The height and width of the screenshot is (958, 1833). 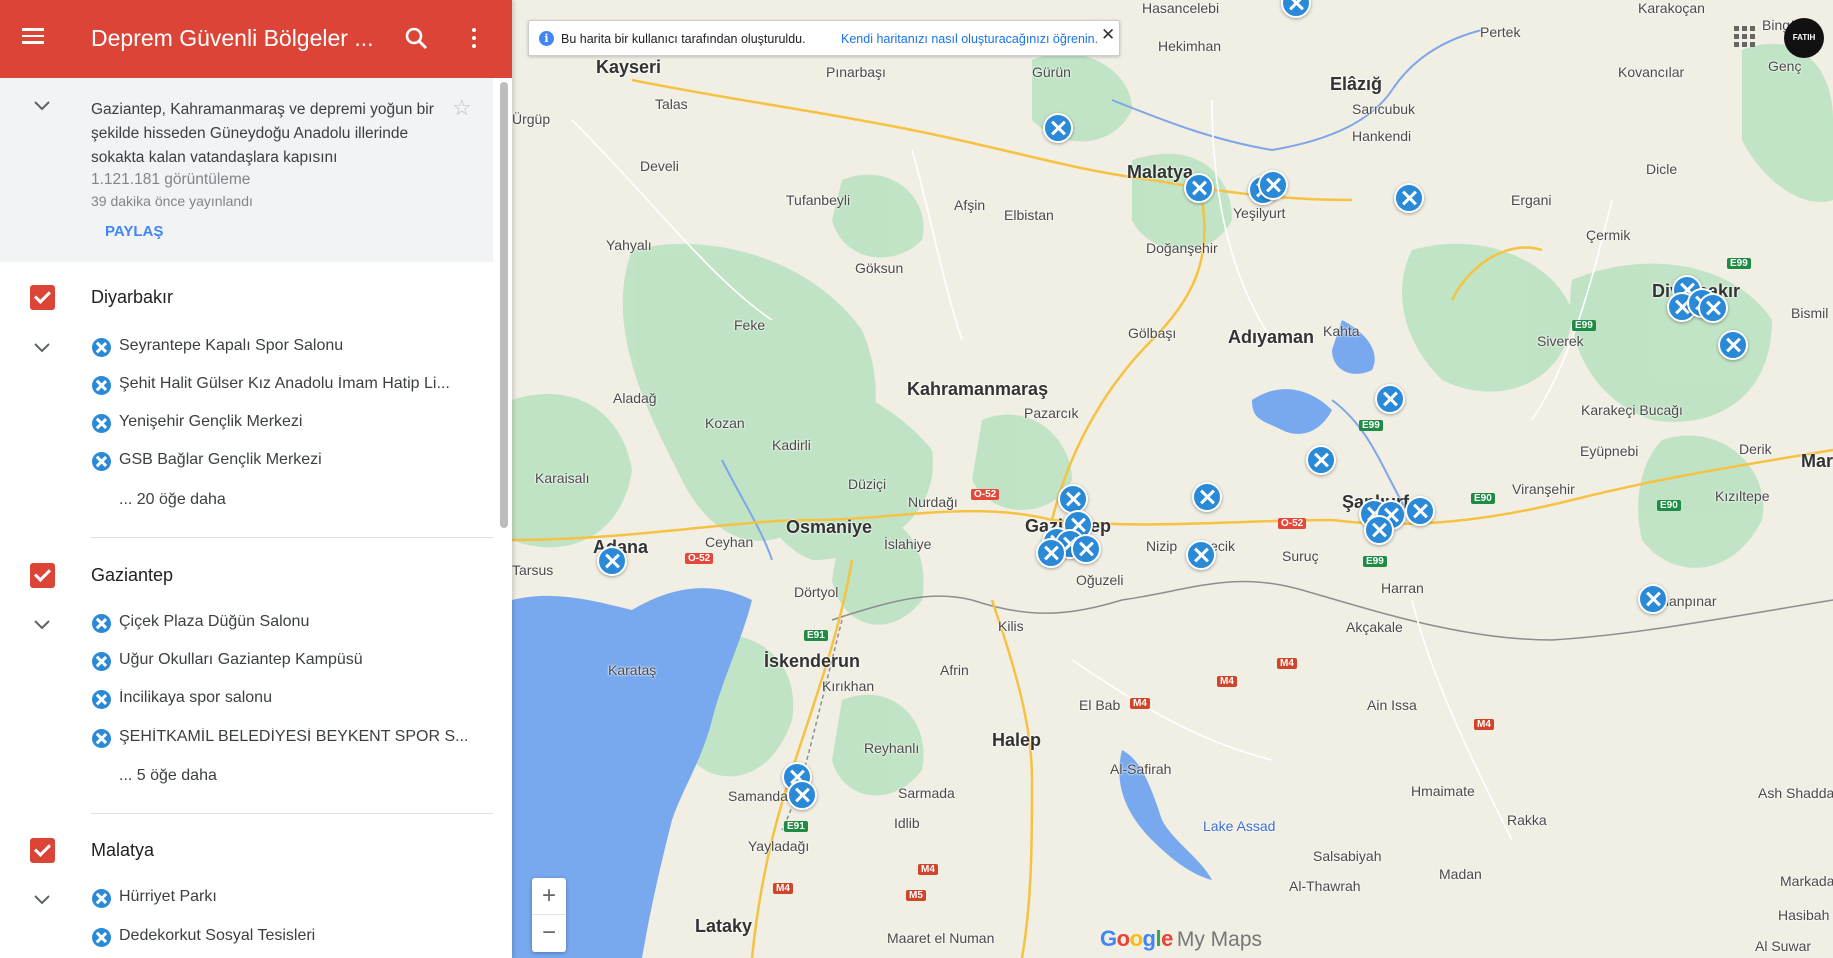 I want to click on city-label: Kovancılar, so click(x=1651, y=72).